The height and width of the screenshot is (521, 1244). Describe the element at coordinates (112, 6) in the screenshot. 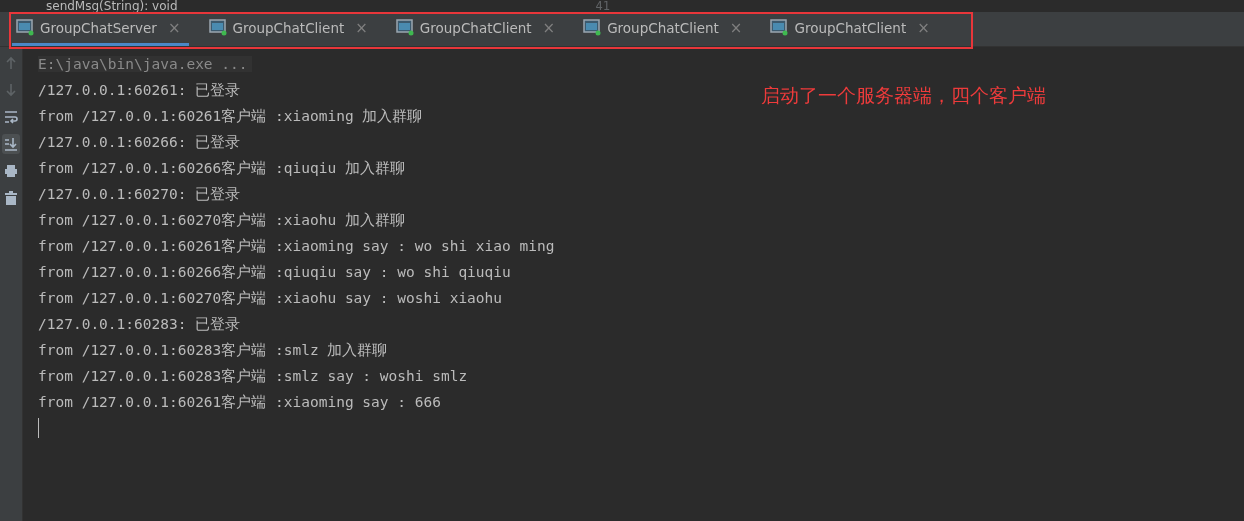

I see `method-signature: sendMsg(String): void` at that location.